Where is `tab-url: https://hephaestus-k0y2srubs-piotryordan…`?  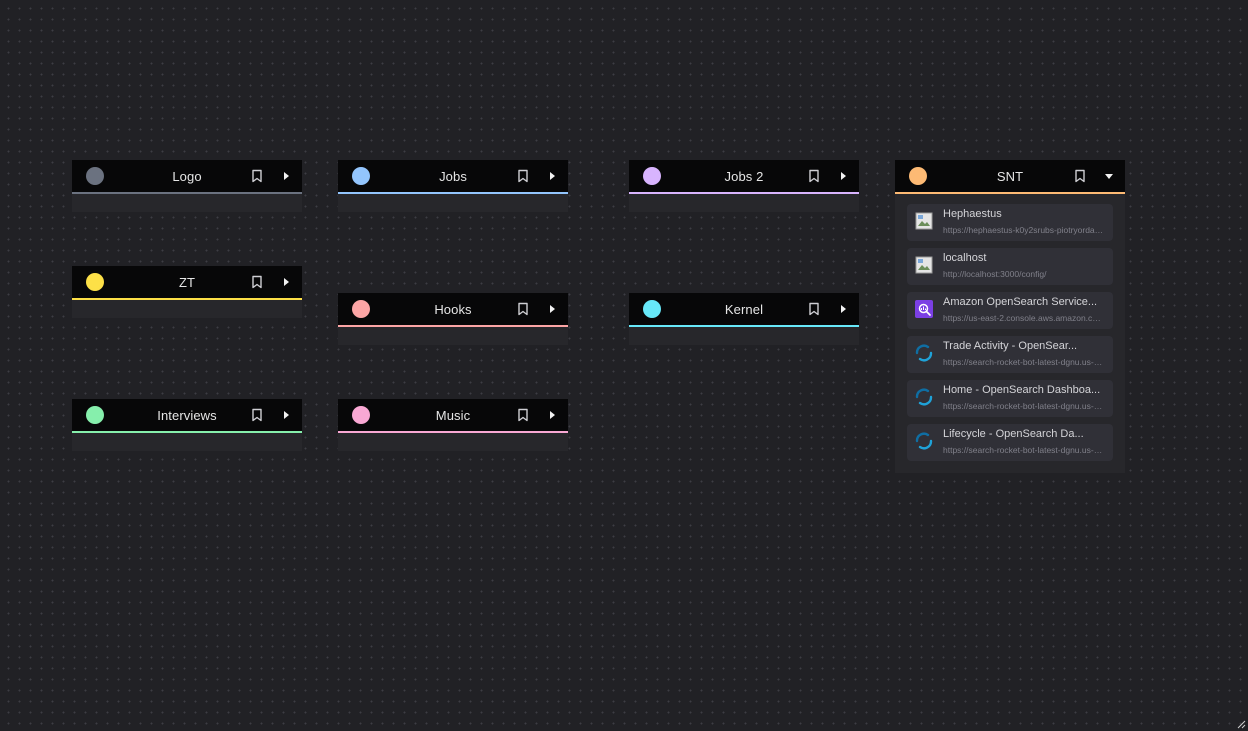 tab-url: https://hephaestus-k0y2srubs-piotryordan… is located at coordinates (1024, 230).